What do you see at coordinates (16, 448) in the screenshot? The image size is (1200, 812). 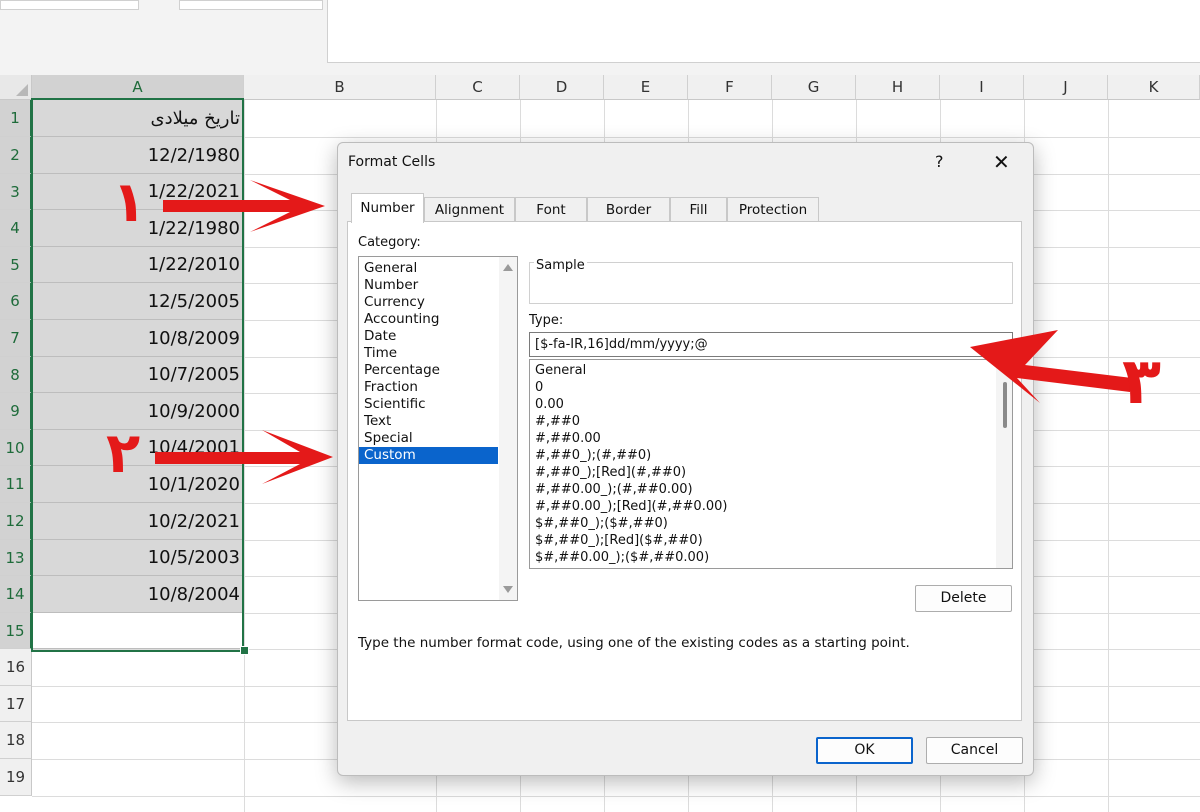 I see `row-header-10: 10` at bounding box center [16, 448].